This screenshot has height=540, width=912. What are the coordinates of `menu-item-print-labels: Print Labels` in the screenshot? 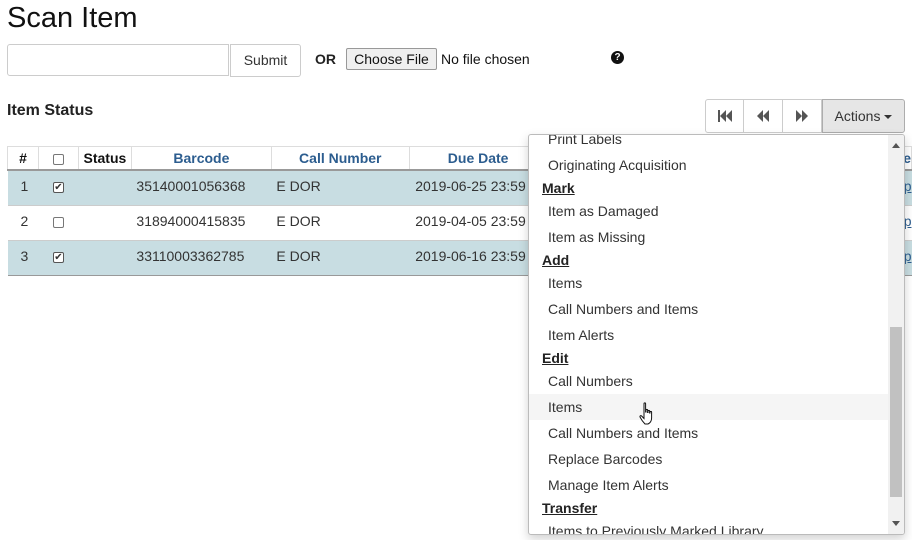 It's located at (709, 143).